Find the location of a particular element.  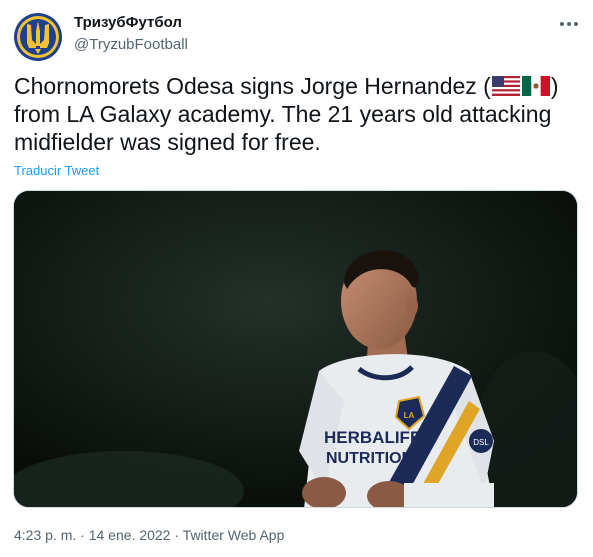

club-badge-text: LA is located at coordinates (409, 415).